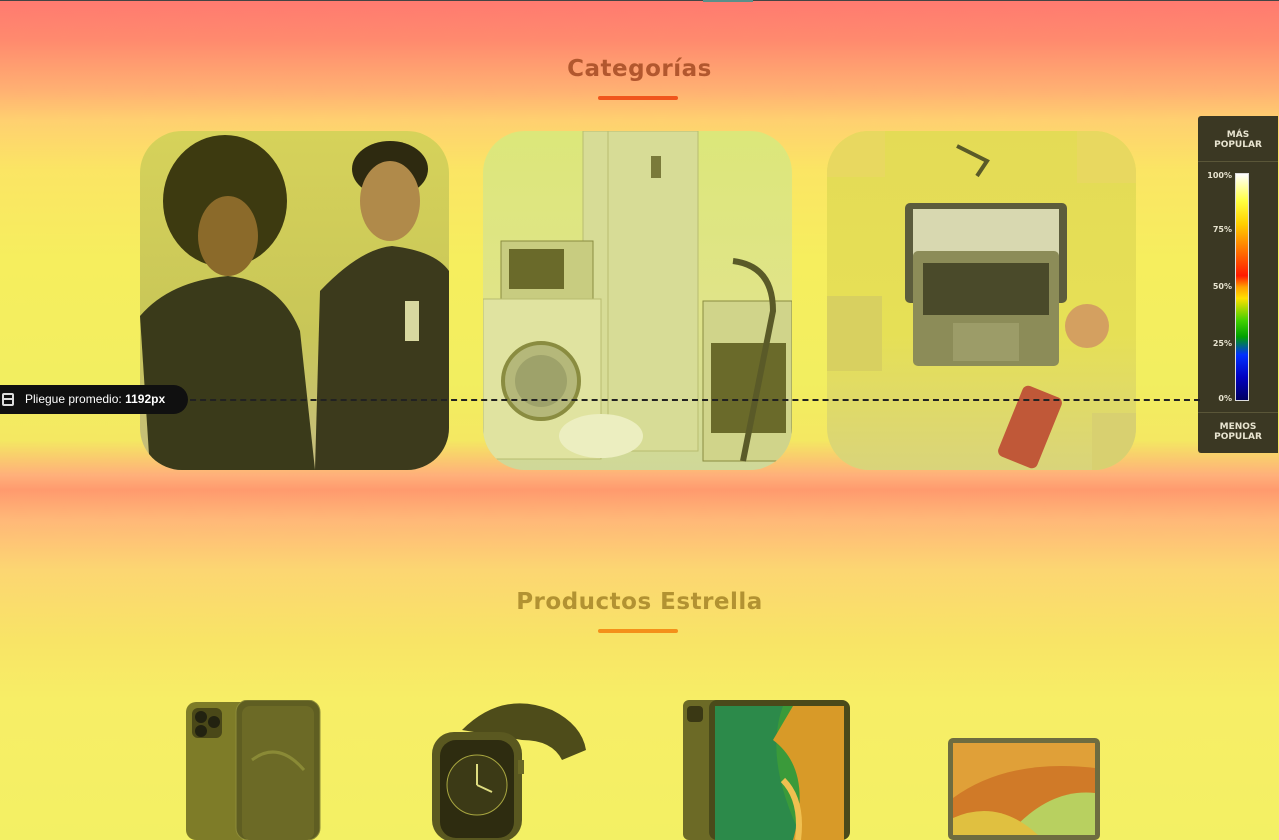  I want to click on category-card-electronics, so click(981, 300).